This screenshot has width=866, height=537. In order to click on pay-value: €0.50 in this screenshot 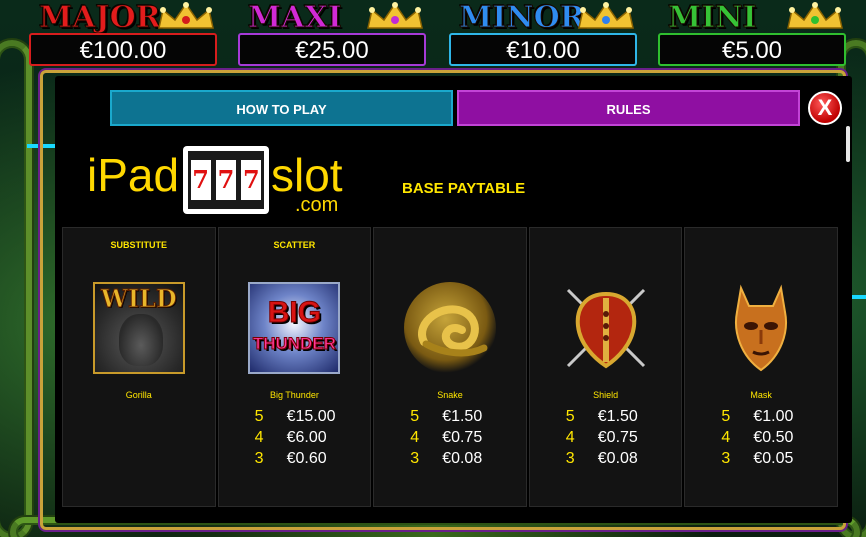, I will do `click(773, 437)`.